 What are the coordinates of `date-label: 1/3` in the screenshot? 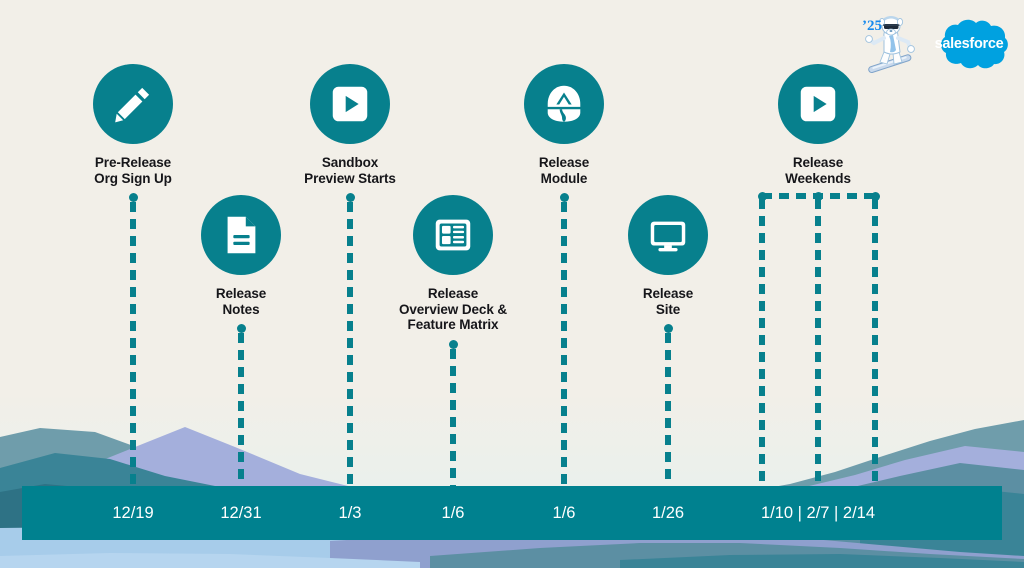 It's located at (350, 512).